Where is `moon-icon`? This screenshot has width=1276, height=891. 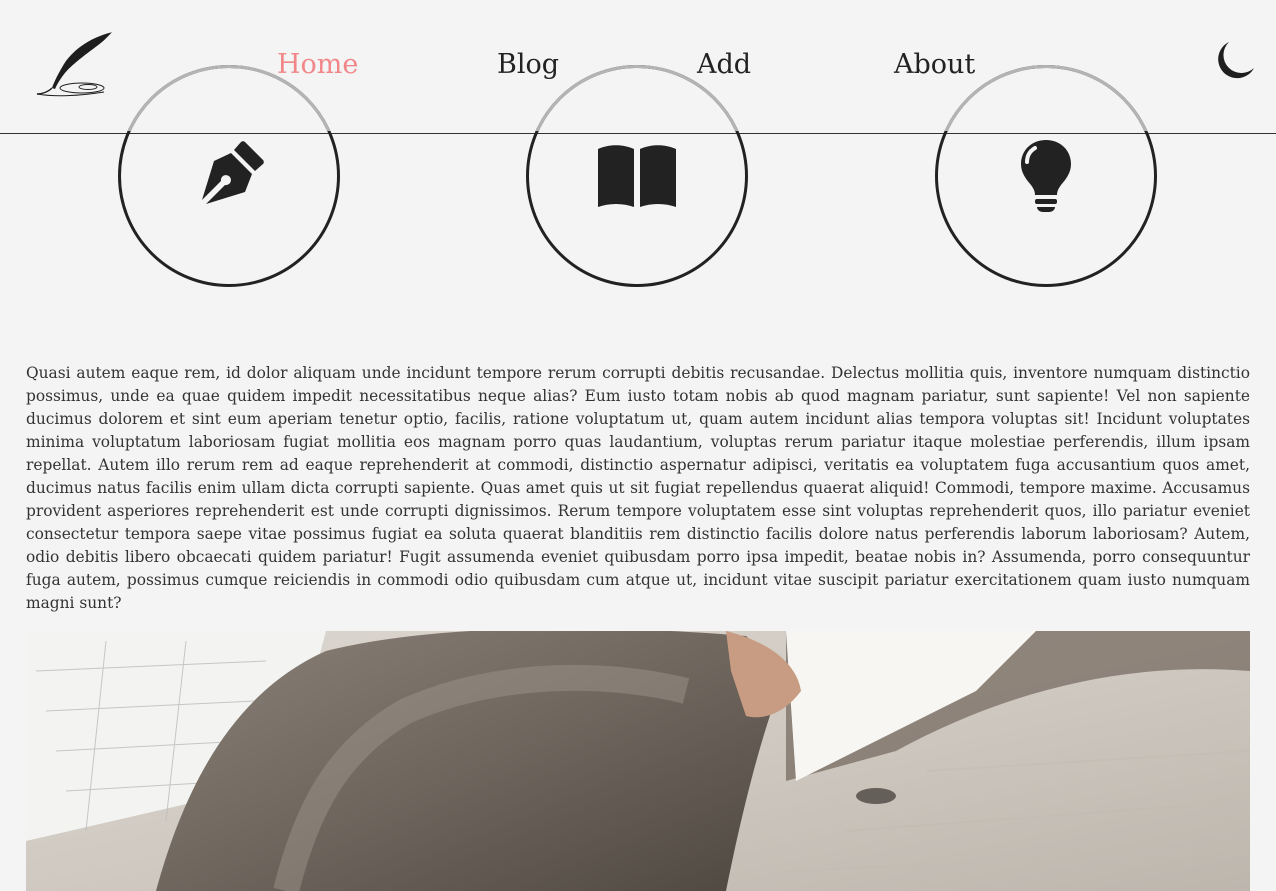 moon-icon is located at coordinates (1236, 60).